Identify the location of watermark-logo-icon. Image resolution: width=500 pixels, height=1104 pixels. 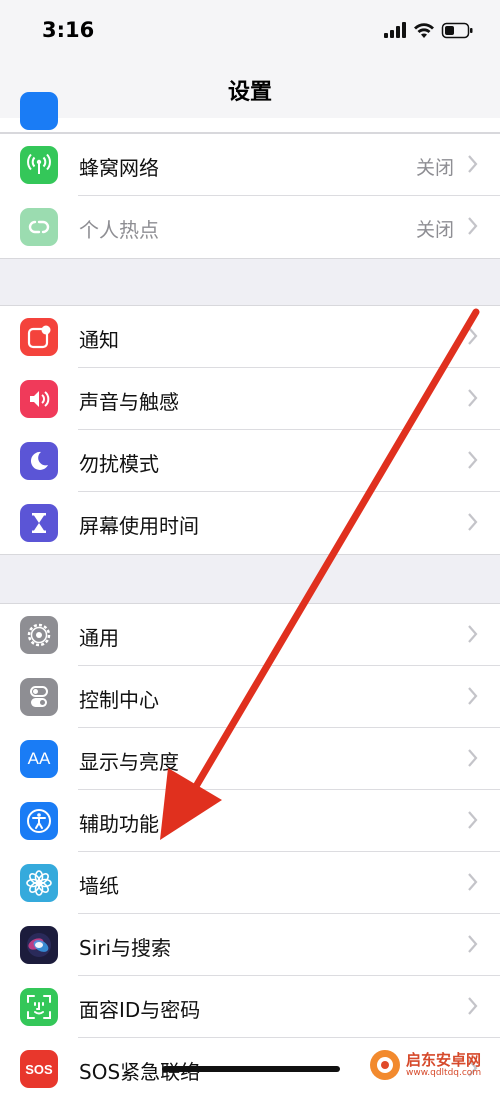
(385, 1065).